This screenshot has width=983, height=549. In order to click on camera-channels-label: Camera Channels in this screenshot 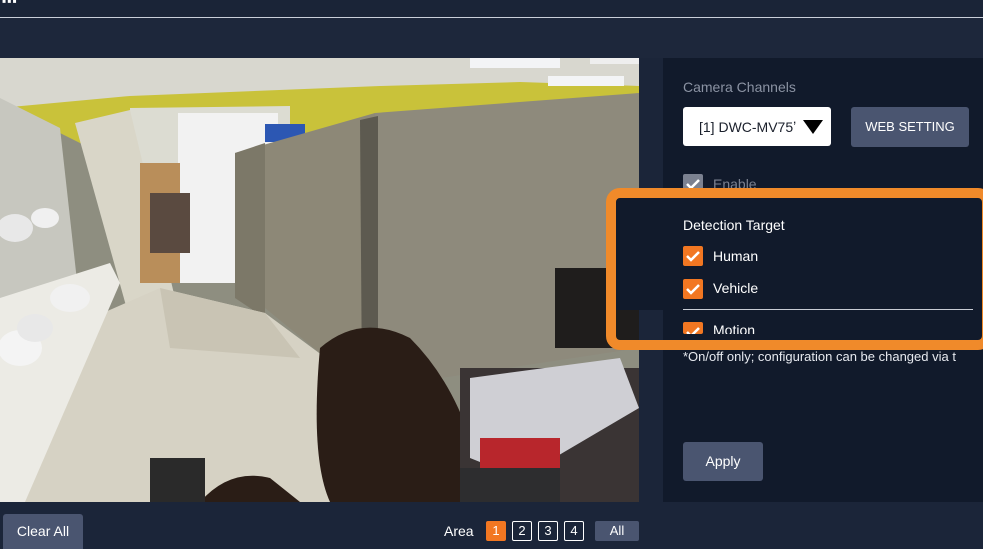, I will do `click(739, 87)`.